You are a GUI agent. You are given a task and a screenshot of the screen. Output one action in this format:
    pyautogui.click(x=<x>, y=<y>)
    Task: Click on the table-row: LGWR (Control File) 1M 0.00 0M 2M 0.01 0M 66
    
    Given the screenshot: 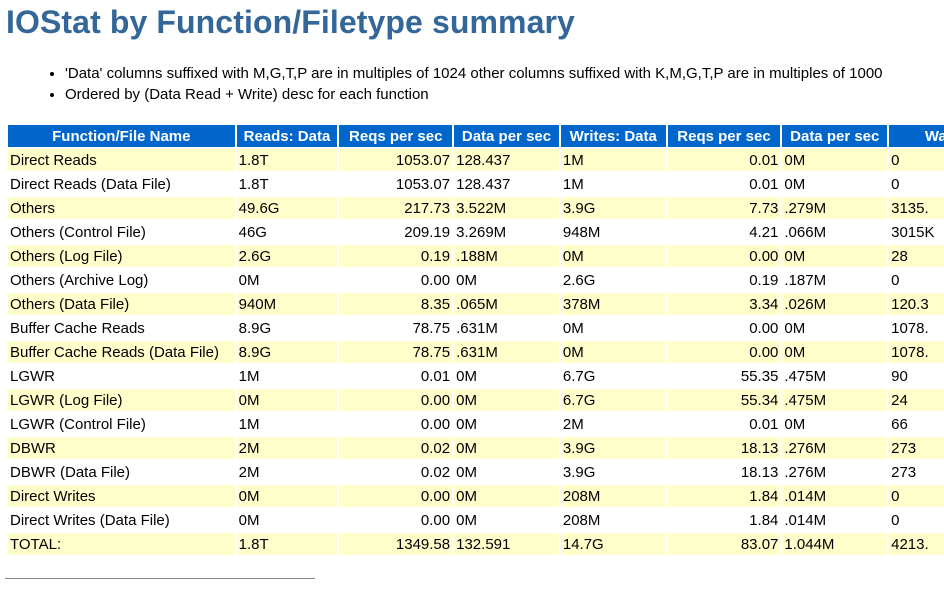 What is the action you would take?
    pyautogui.click(x=476, y=424)
    